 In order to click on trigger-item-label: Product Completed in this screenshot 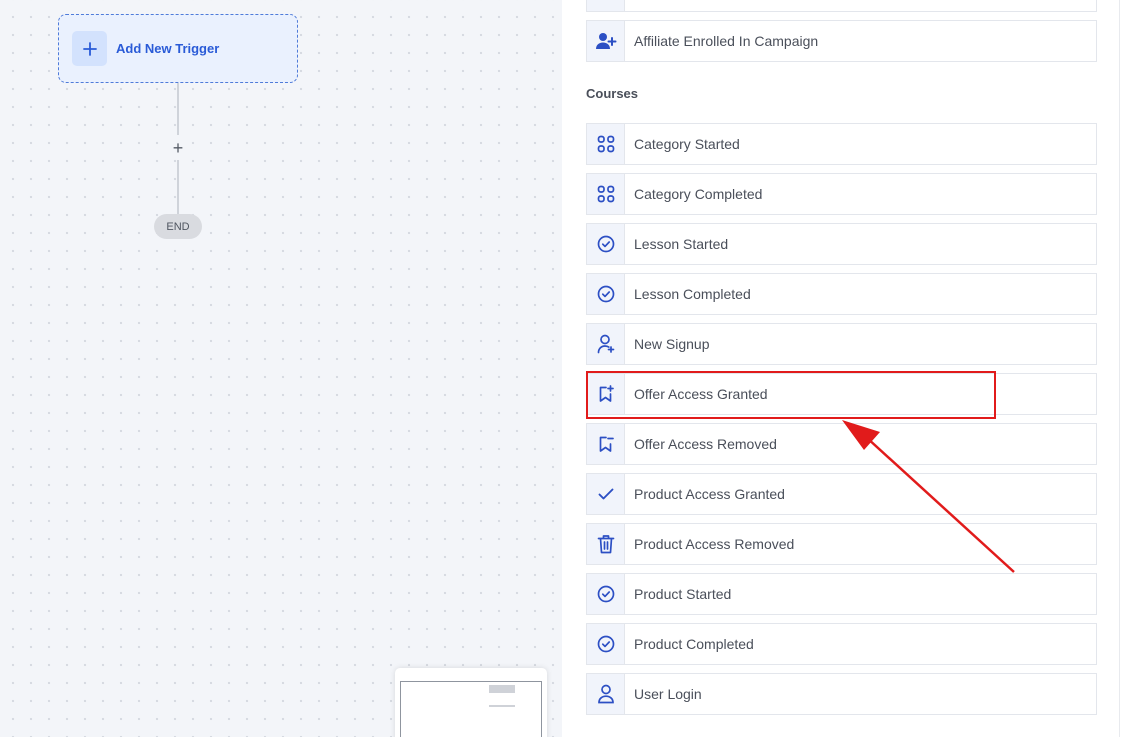, I will do `click(694, 644)`.